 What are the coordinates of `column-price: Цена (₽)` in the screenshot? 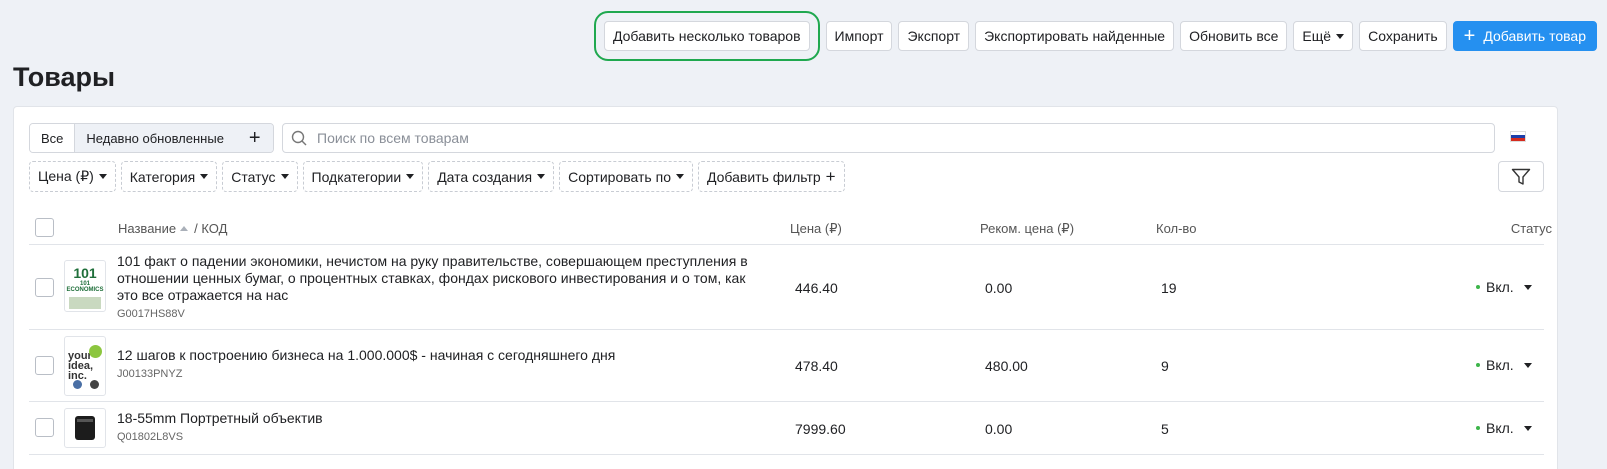 It's located at (816, 229).